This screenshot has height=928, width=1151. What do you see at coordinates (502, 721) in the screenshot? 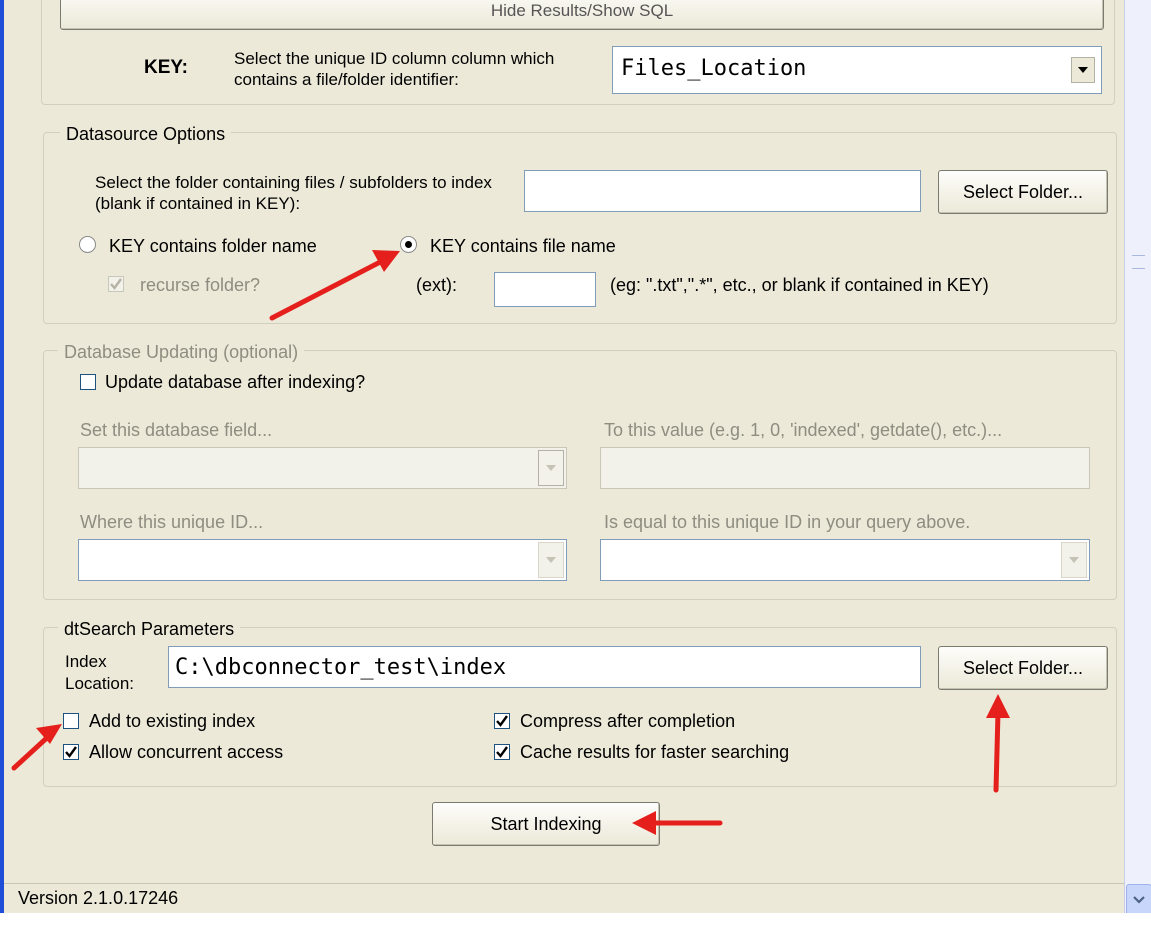
I see `compress-after-completion-checkbox` at bounding box center [502, 721].